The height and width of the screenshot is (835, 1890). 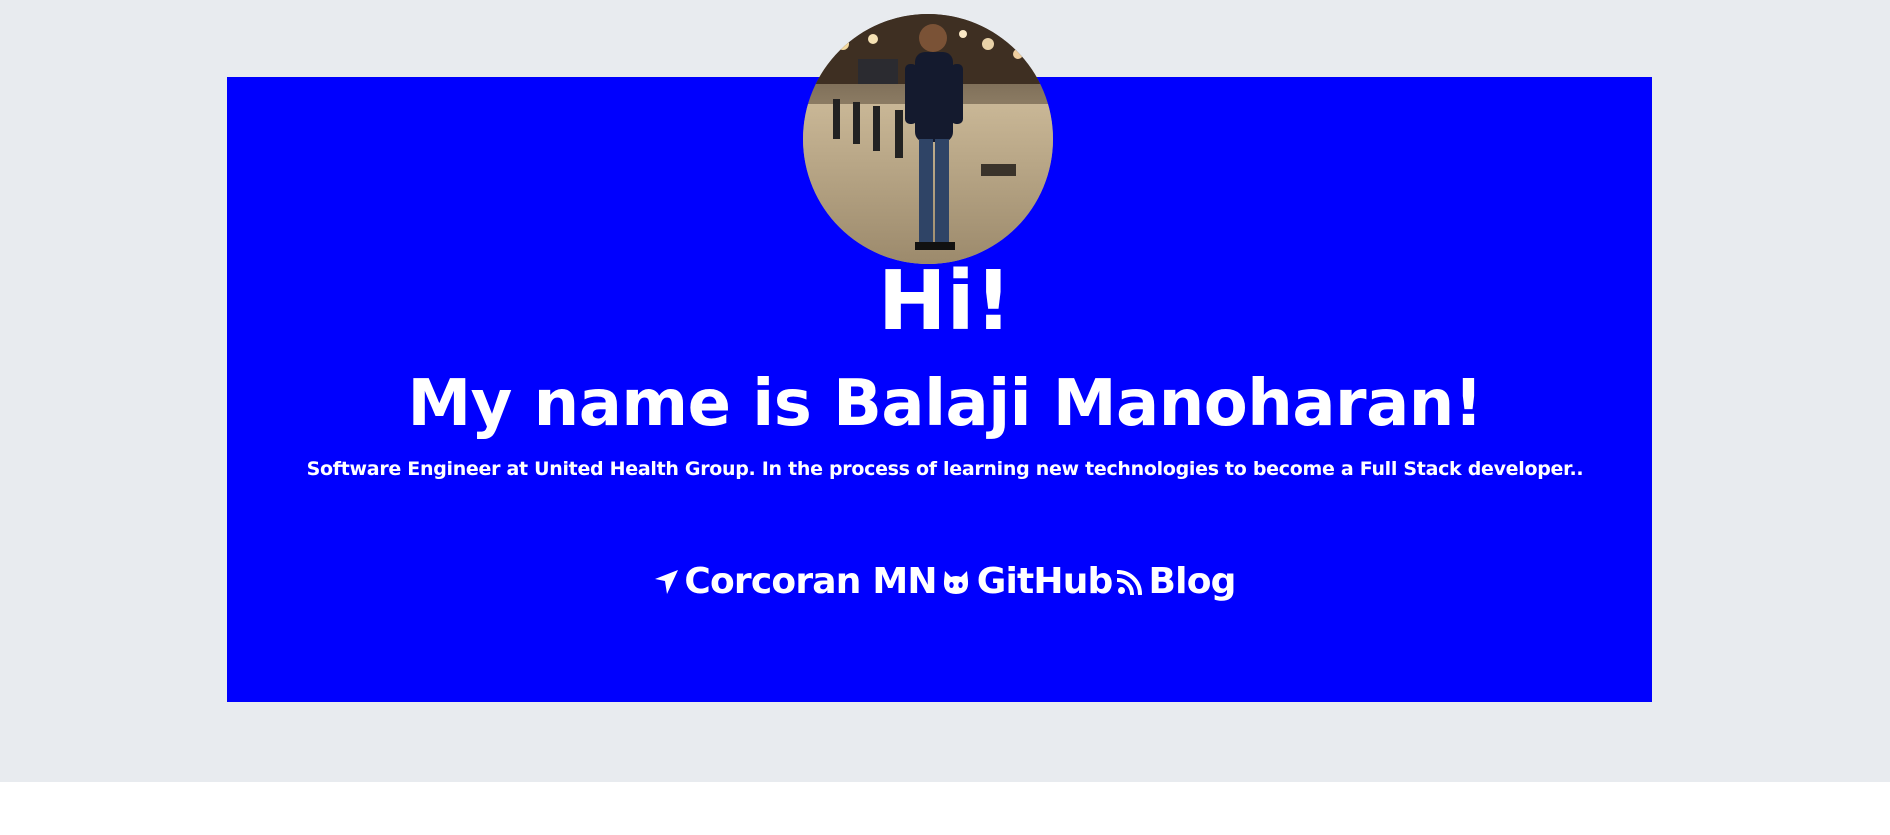 What do you see at coordinates (810, 581) in the screenshot?
I see `location-label: Corcoran MN` at bounding box center [810, 581].